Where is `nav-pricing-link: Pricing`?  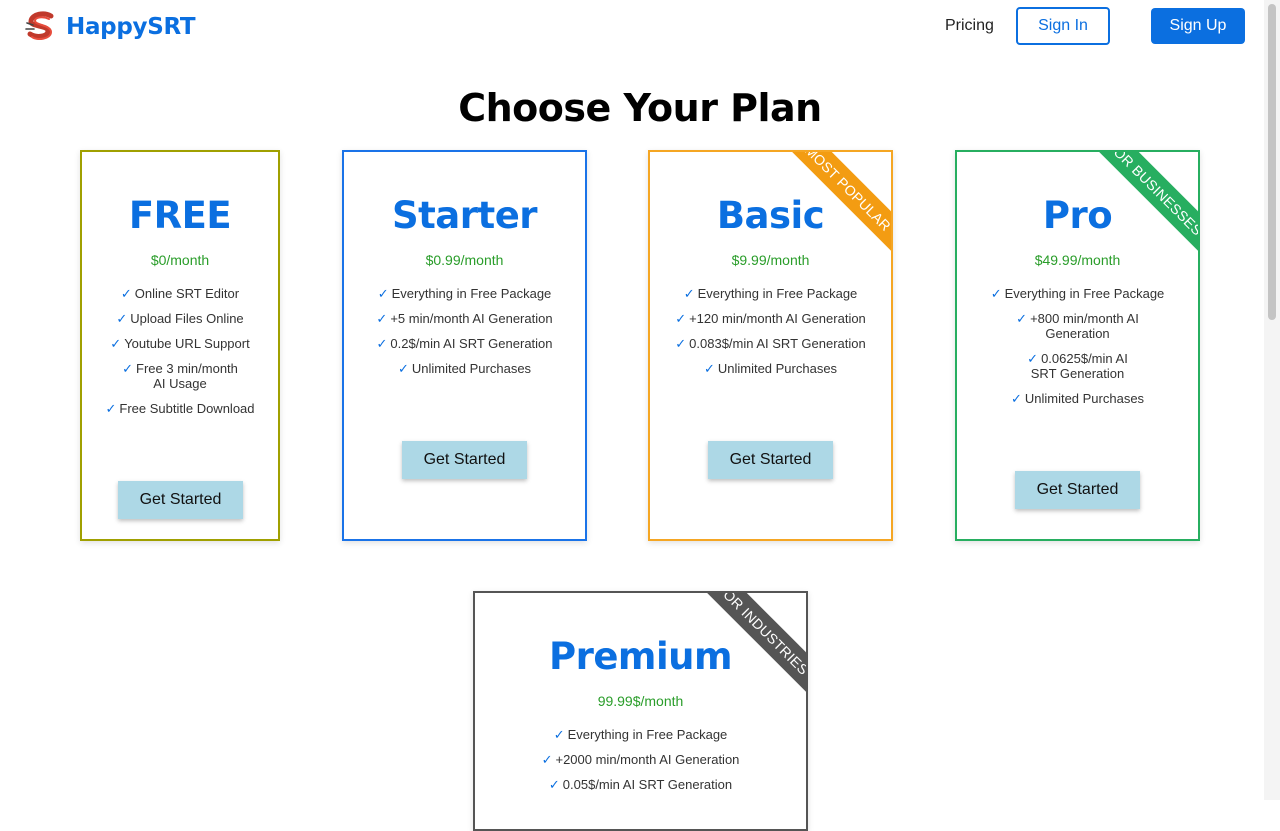
nav-pricing-link: Pricing is located at coordinates (969, 26).